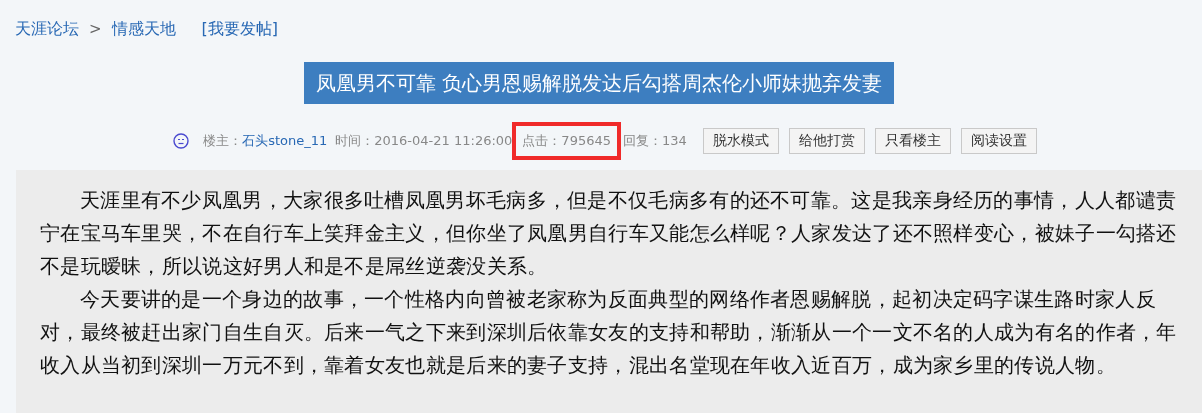 The image size is (1202, 413). I want to click on author-link: 石头stone_11, so click(285, 141).